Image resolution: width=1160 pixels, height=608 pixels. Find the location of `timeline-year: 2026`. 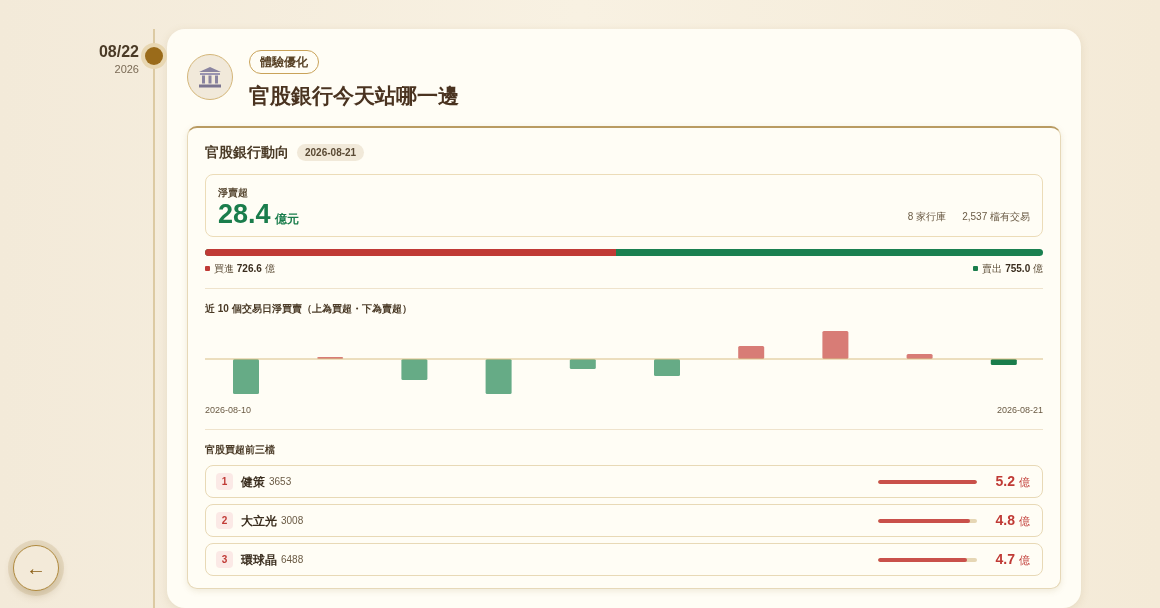

timeline-year: 2026 is located at coordinates (126, 69).